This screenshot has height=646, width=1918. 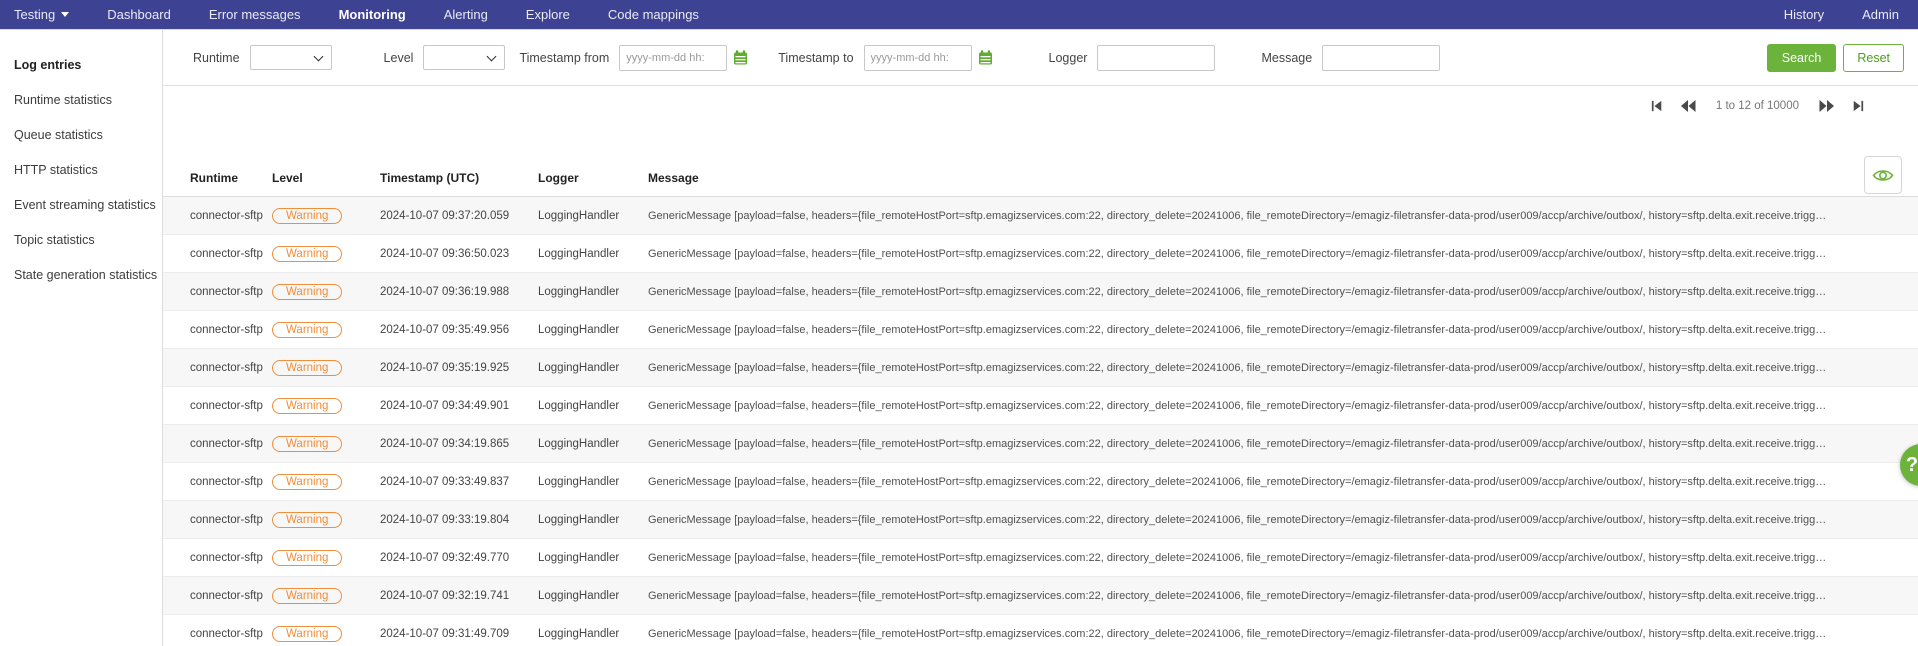 What do you see at coordinates (1801, 57) in the screenshot?
I see `search-button: Search` at bounding box center [1801, 57].